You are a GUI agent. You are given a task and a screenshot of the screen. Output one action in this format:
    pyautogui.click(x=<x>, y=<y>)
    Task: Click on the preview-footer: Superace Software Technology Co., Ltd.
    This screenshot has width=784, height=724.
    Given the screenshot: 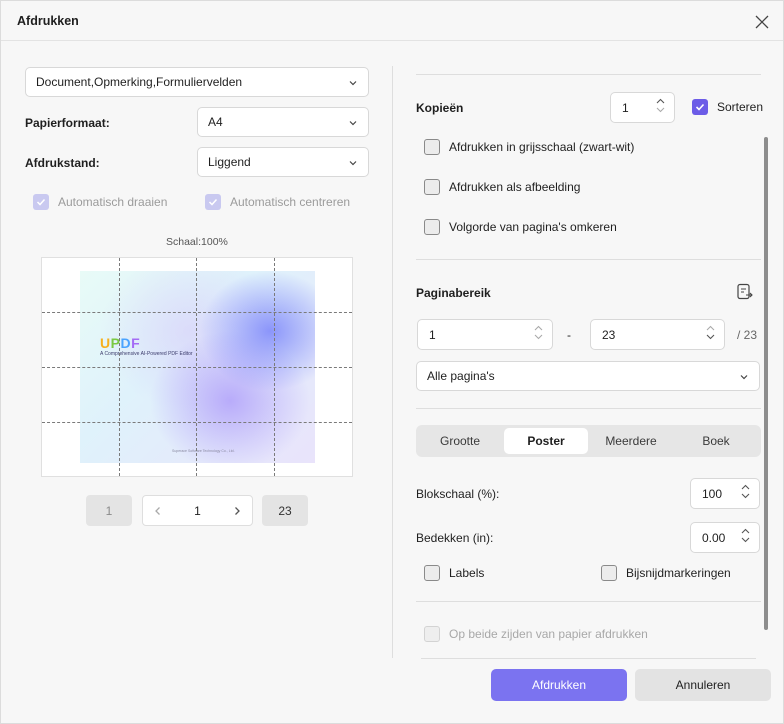 What is the action you would take?
    pyautogui.click(x=203, y=451)
    